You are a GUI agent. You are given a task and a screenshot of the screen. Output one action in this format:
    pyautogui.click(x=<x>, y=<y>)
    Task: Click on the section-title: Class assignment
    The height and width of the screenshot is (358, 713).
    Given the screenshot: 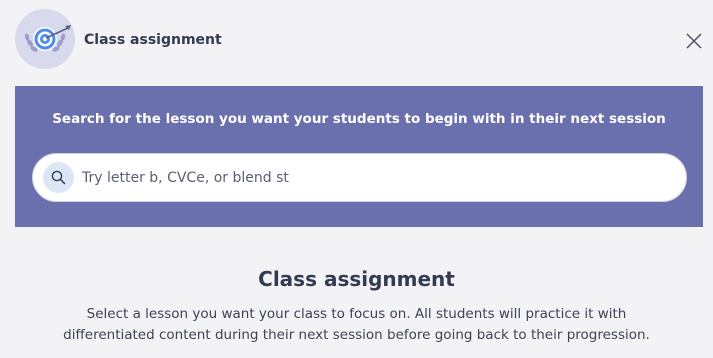 What is the action you would take?
    pyautogui.click(x=356, y=279)
    